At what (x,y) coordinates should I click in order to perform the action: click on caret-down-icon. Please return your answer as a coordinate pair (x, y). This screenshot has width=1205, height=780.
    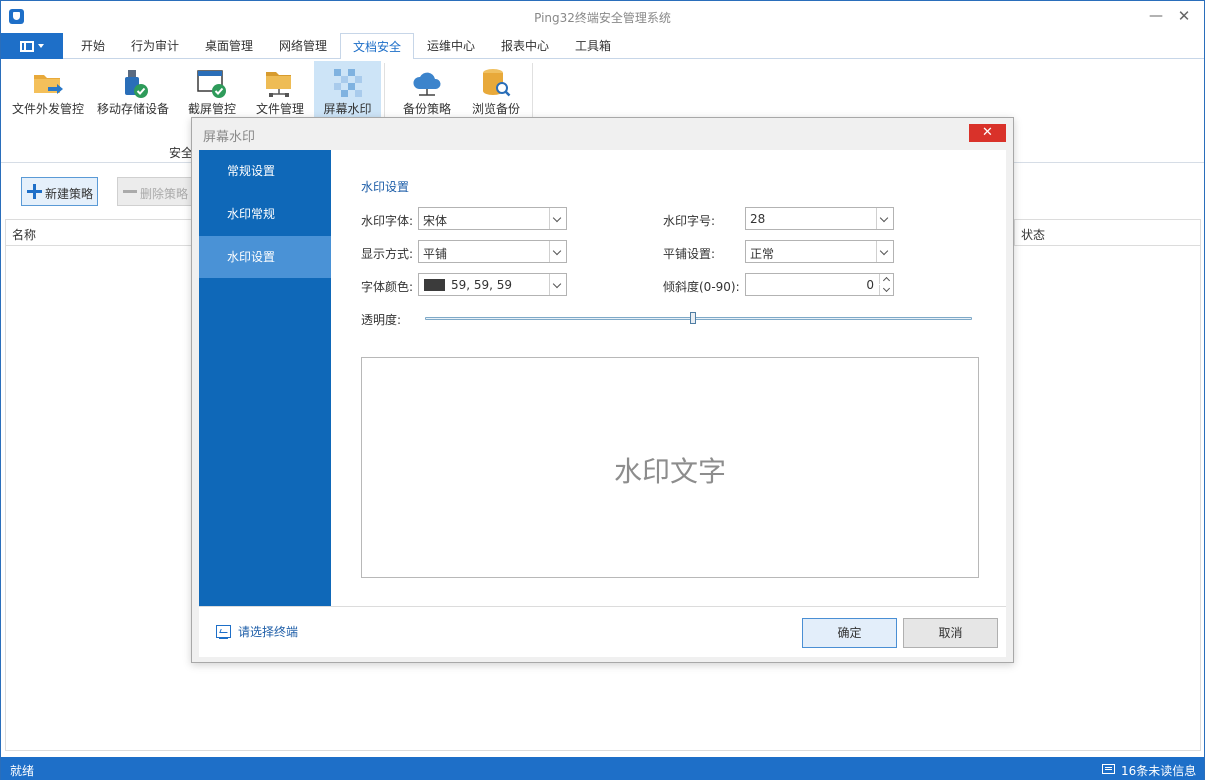
    Looking at the image, I should click on (41, 46).